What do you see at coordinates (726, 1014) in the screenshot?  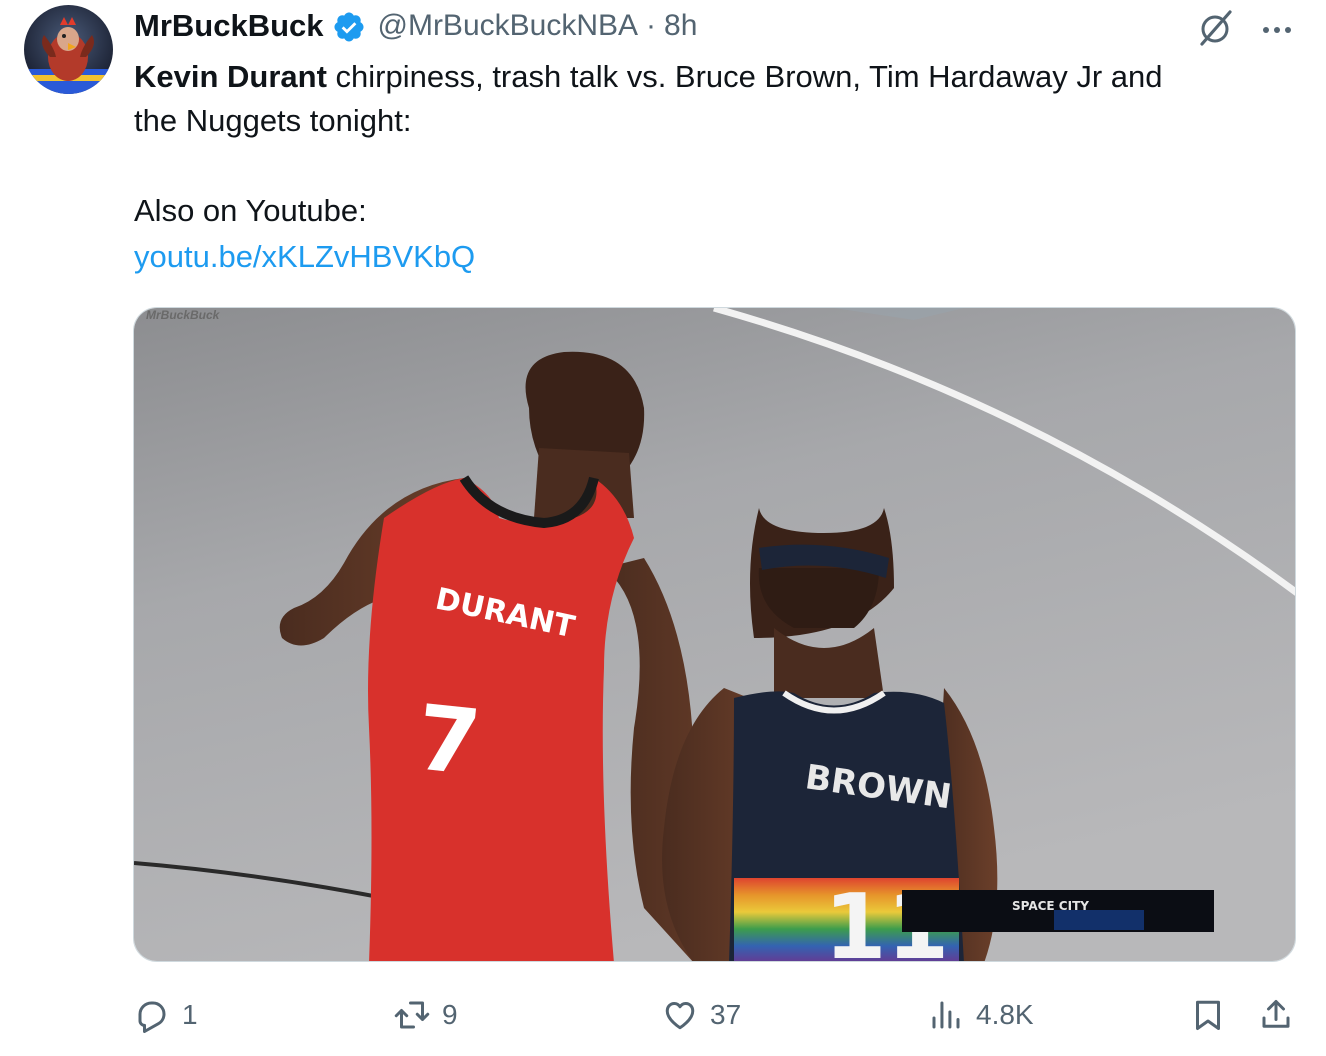 I see `like-count: 37` at bounding box center [726, 1014].